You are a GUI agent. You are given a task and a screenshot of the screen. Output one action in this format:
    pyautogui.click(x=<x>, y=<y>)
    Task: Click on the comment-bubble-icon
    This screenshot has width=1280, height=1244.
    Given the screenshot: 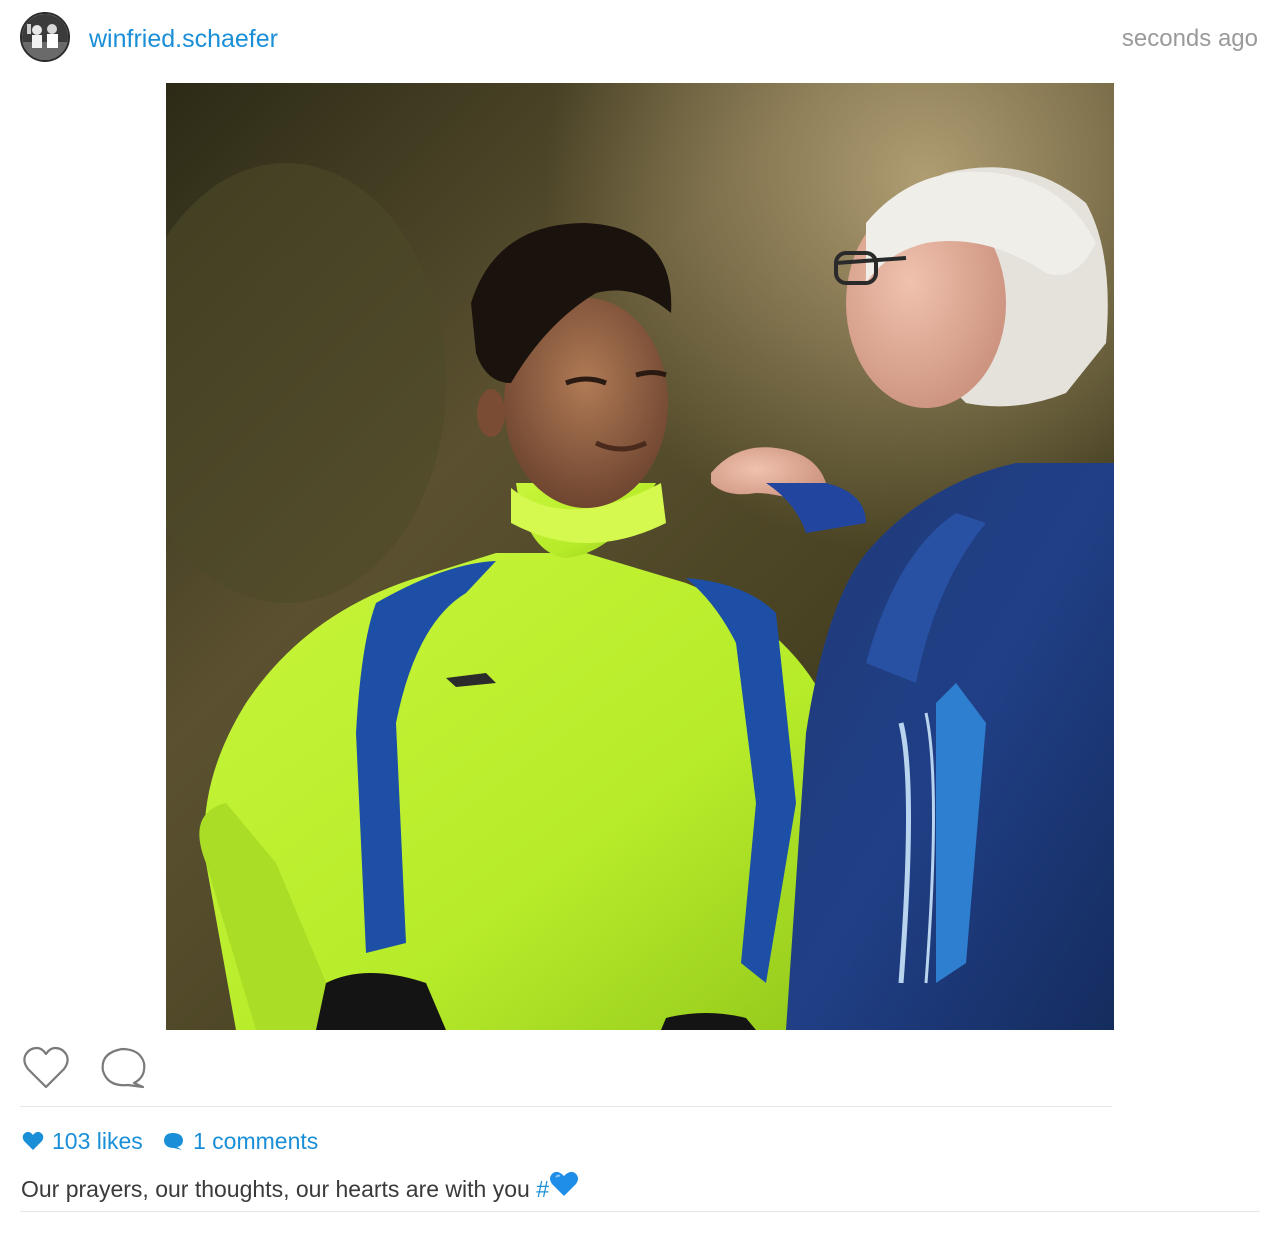 What is the action you would take?
    pyautogui.click(x=124, y=1068)
    